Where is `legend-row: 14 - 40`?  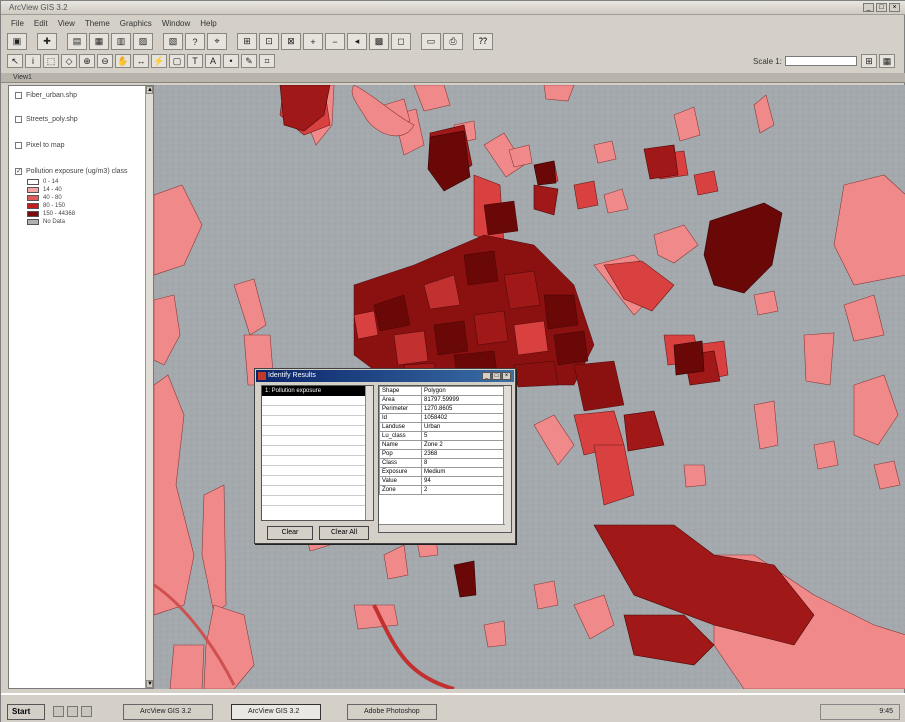 legend-row: 14 - 40 is located at coordinates (51, 190).